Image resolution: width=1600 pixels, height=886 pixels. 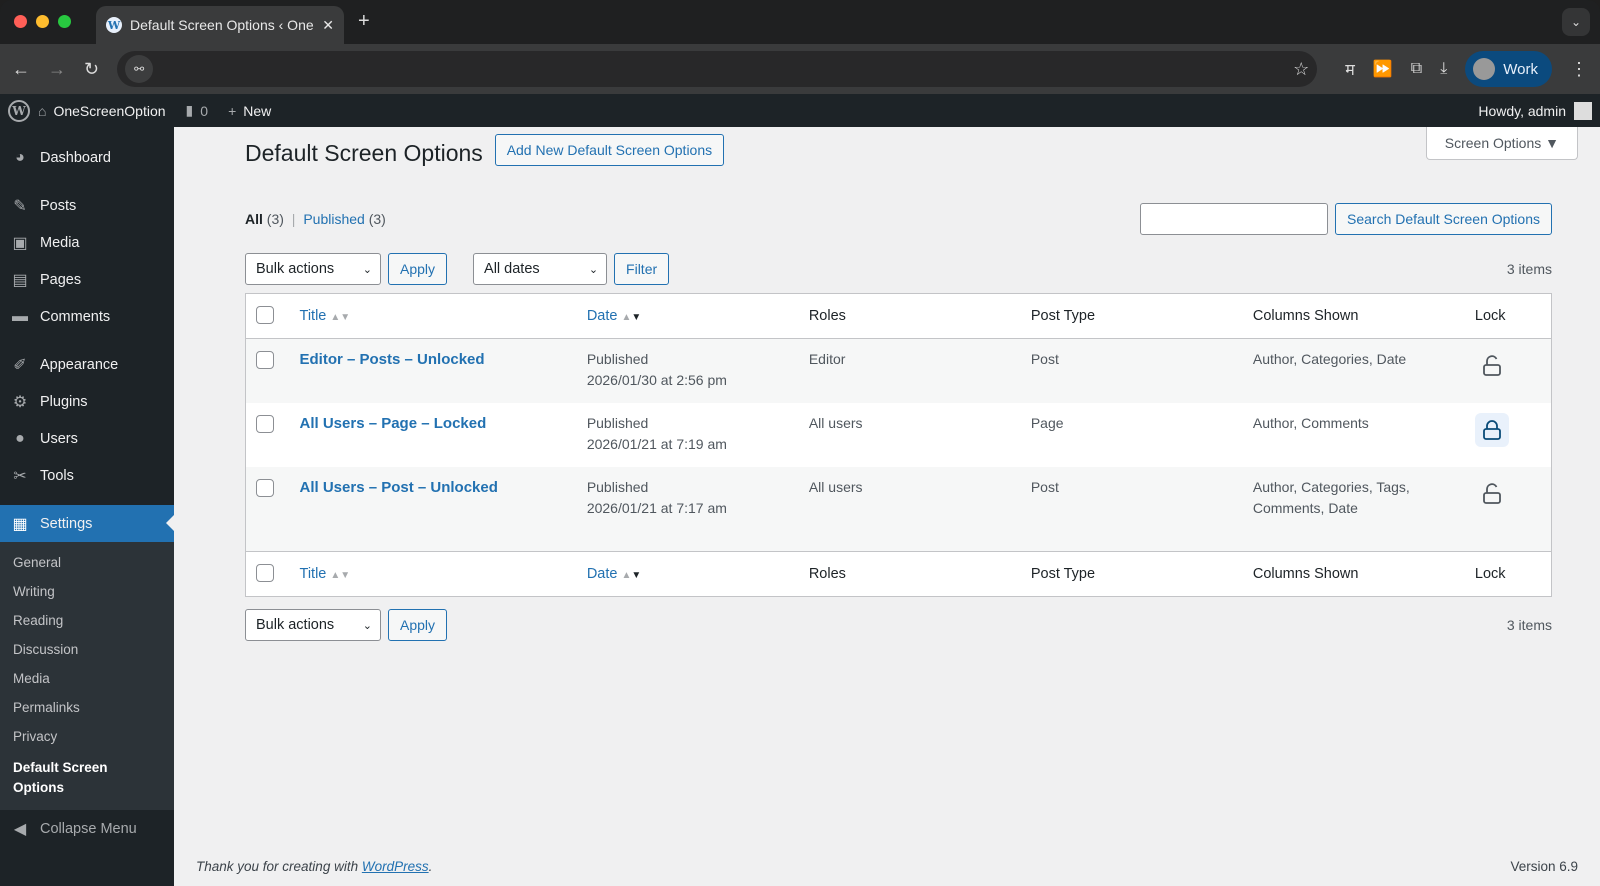 I want to click on back-icon: ←, so click(x=21, y=69).